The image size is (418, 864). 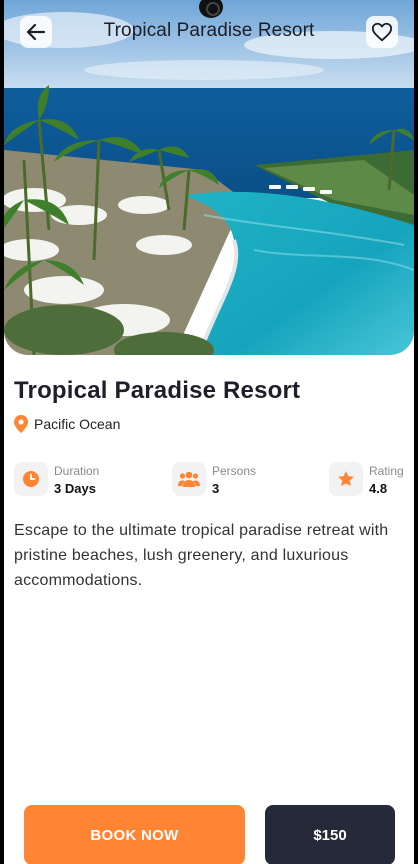 I want to click on favorite-button, so click(x=382, y=32).